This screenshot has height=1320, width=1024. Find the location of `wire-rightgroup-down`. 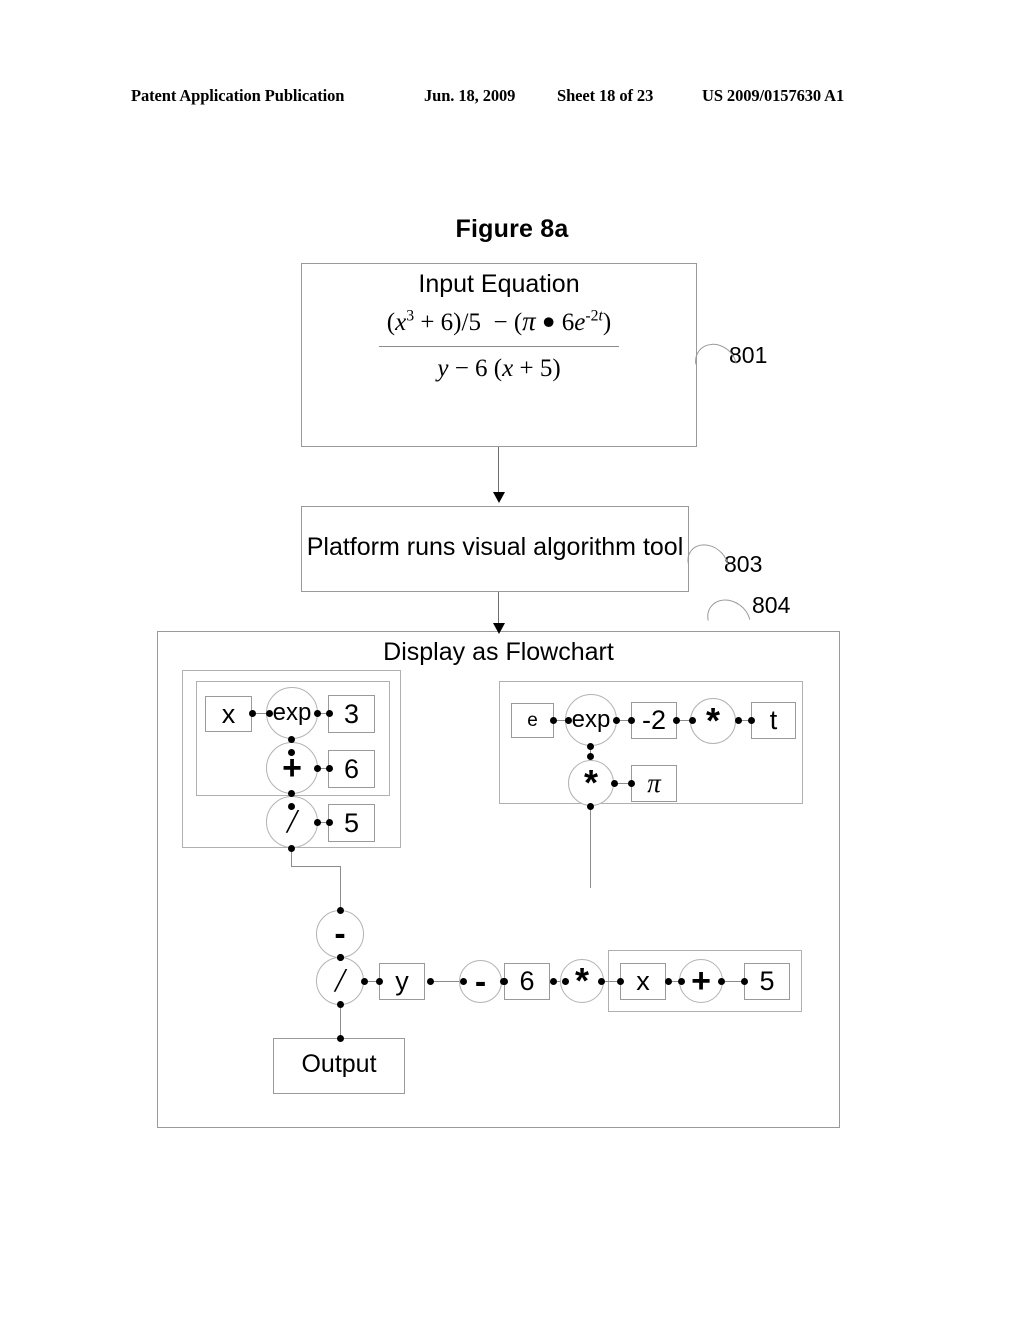

wire-rightgroup-down is located at coordinates (591, 847).